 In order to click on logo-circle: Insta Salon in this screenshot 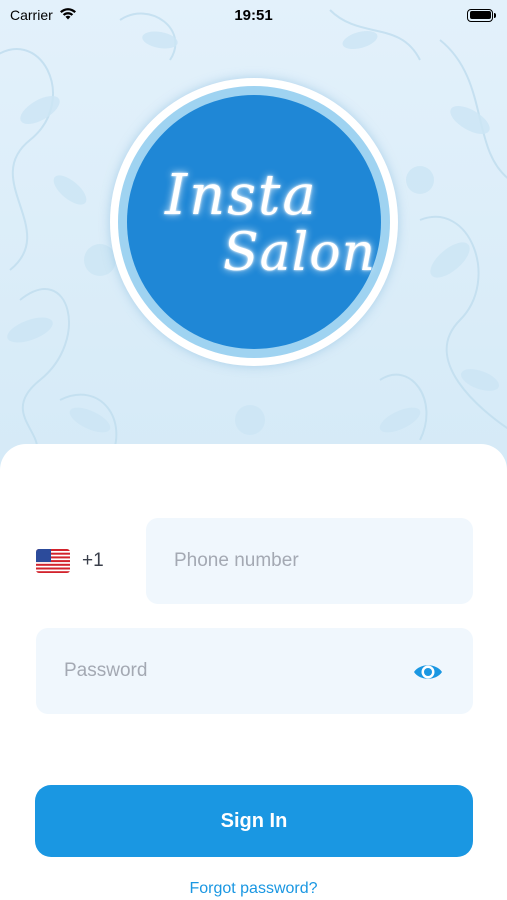, I will do `click(254, 222)`.